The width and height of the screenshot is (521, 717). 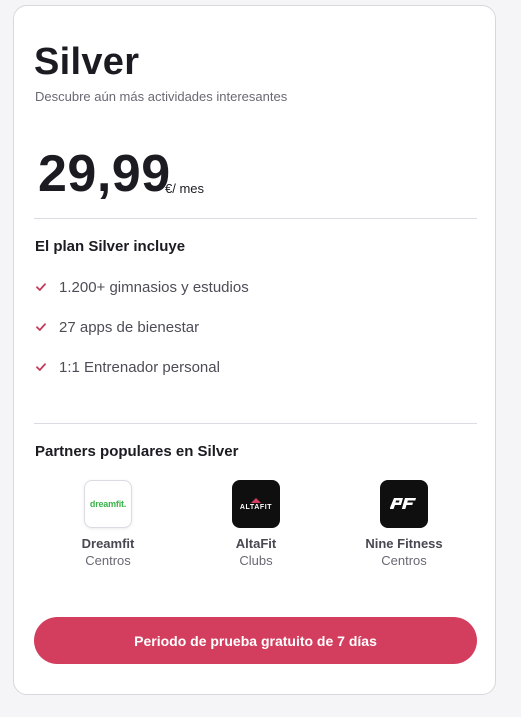 I want to click on partner-altafit: ALTAFIT AltaFit Clubs, so click(x=256, y=524).